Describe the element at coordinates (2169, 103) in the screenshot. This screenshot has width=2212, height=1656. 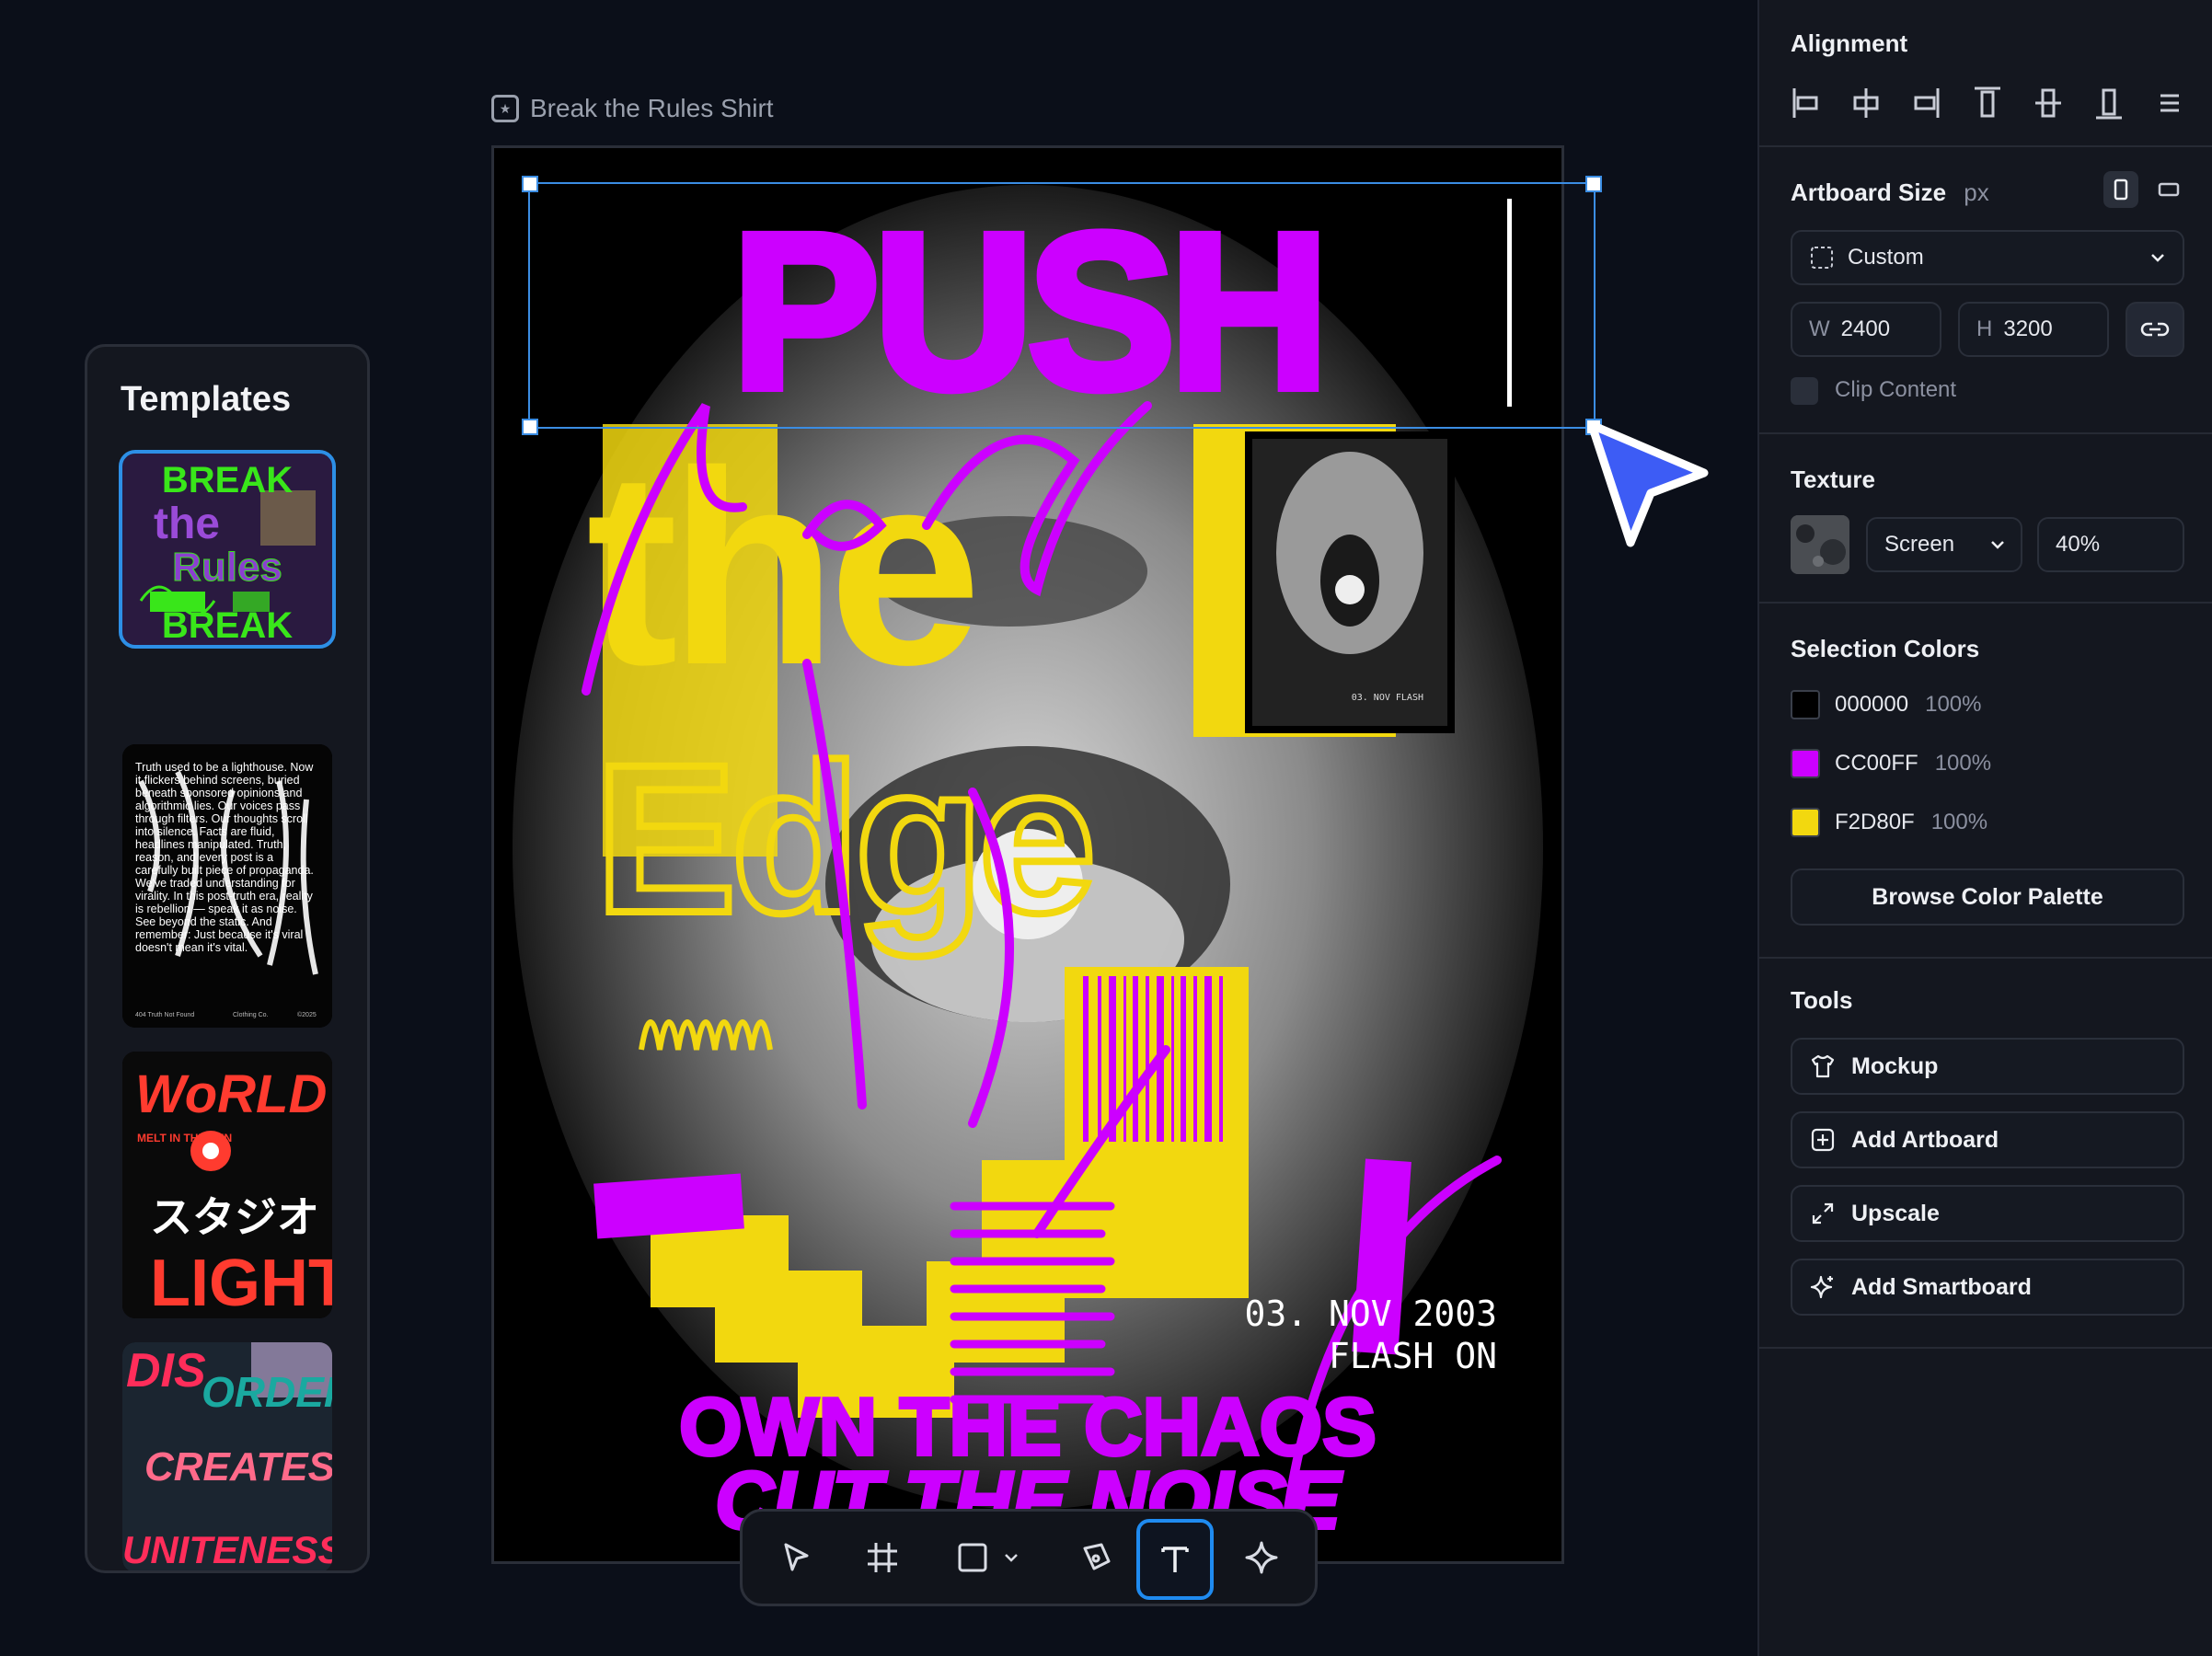
I see `distribute-icon` at that location.